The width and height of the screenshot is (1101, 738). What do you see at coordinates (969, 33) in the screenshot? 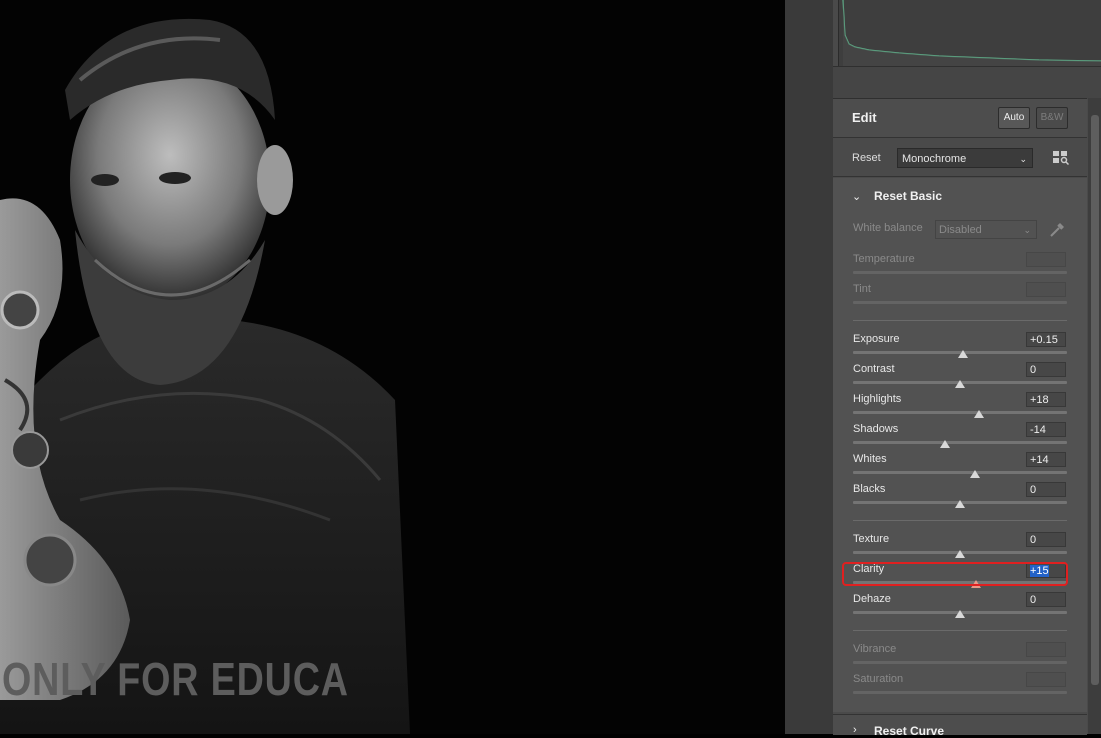
I see `histogram` at bounding box center [969, 33].